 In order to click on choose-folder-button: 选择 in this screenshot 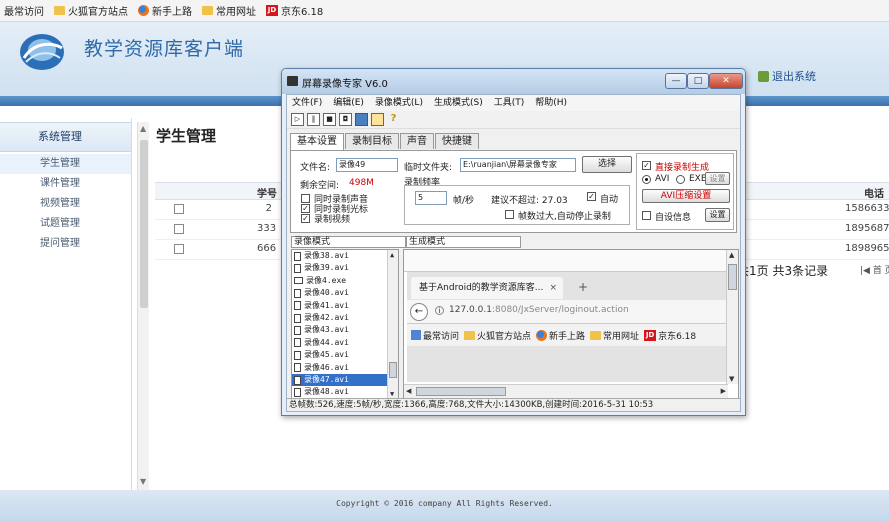, I will do `click(607, 164)`.